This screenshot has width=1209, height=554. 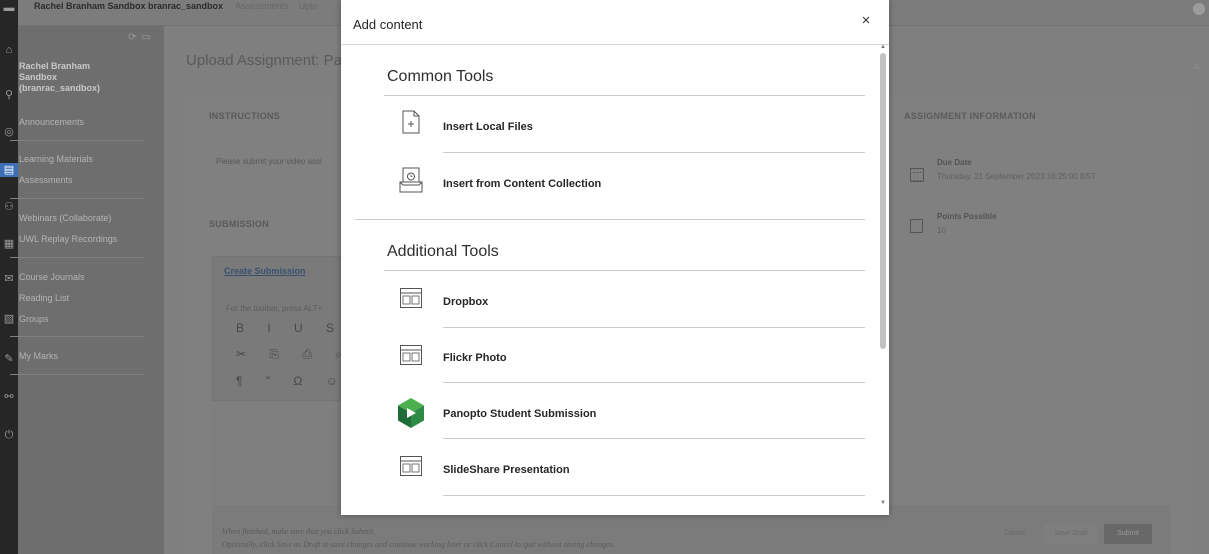 What do you see at coordinates (9, 319) in the screenshot?
I see `grades-icon: ▧` at bounding box center [9, 319].